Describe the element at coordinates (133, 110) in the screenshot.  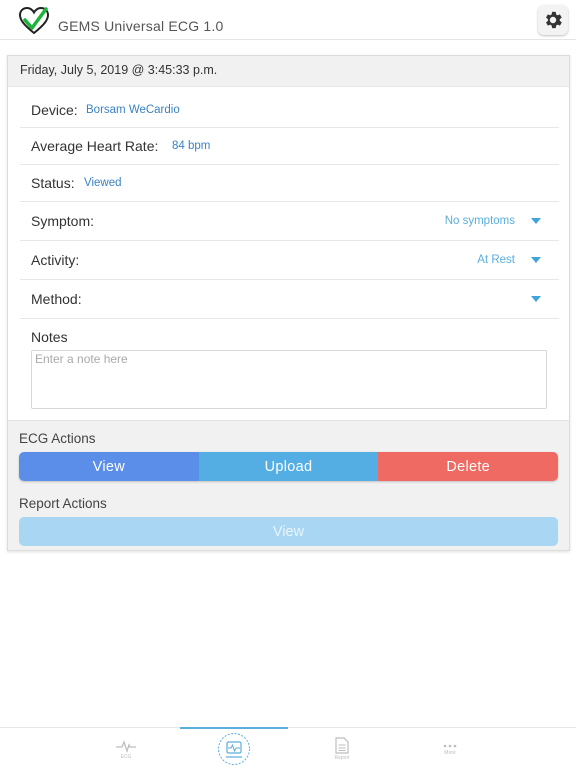
I see `device-value: Borsam WeCardio` at that location.